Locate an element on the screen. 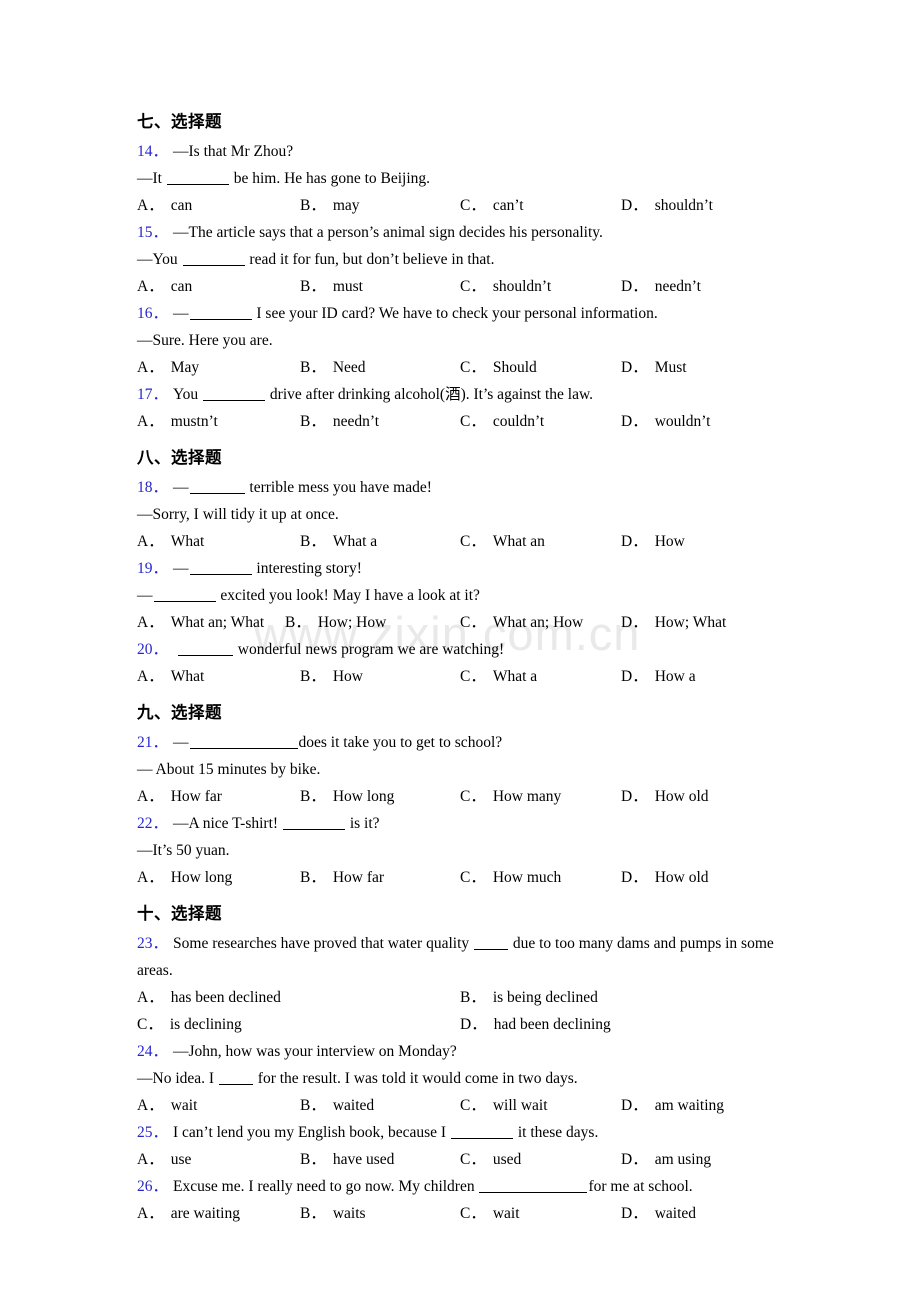 The image size is (920, 1302). option-row: A． are waiting B． waits C． wait D． waited is located at coordinates (461, 1213).